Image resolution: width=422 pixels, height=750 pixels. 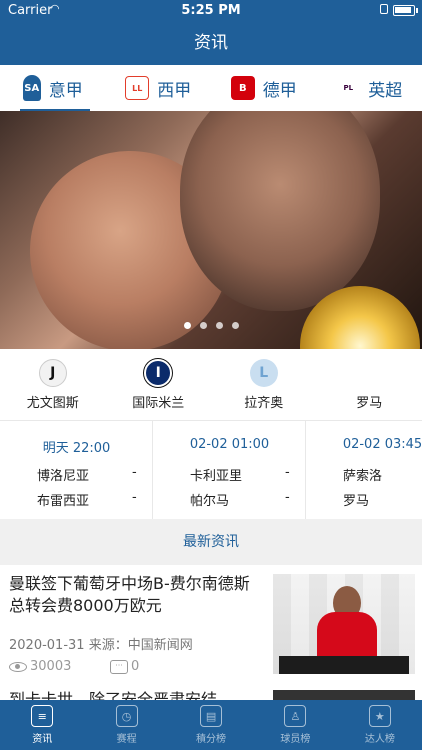 What do you see at coordinates (76, 448) in the screenshot?
I see `fixture-time: 明天 22:00` at bounding box center [76, 448].